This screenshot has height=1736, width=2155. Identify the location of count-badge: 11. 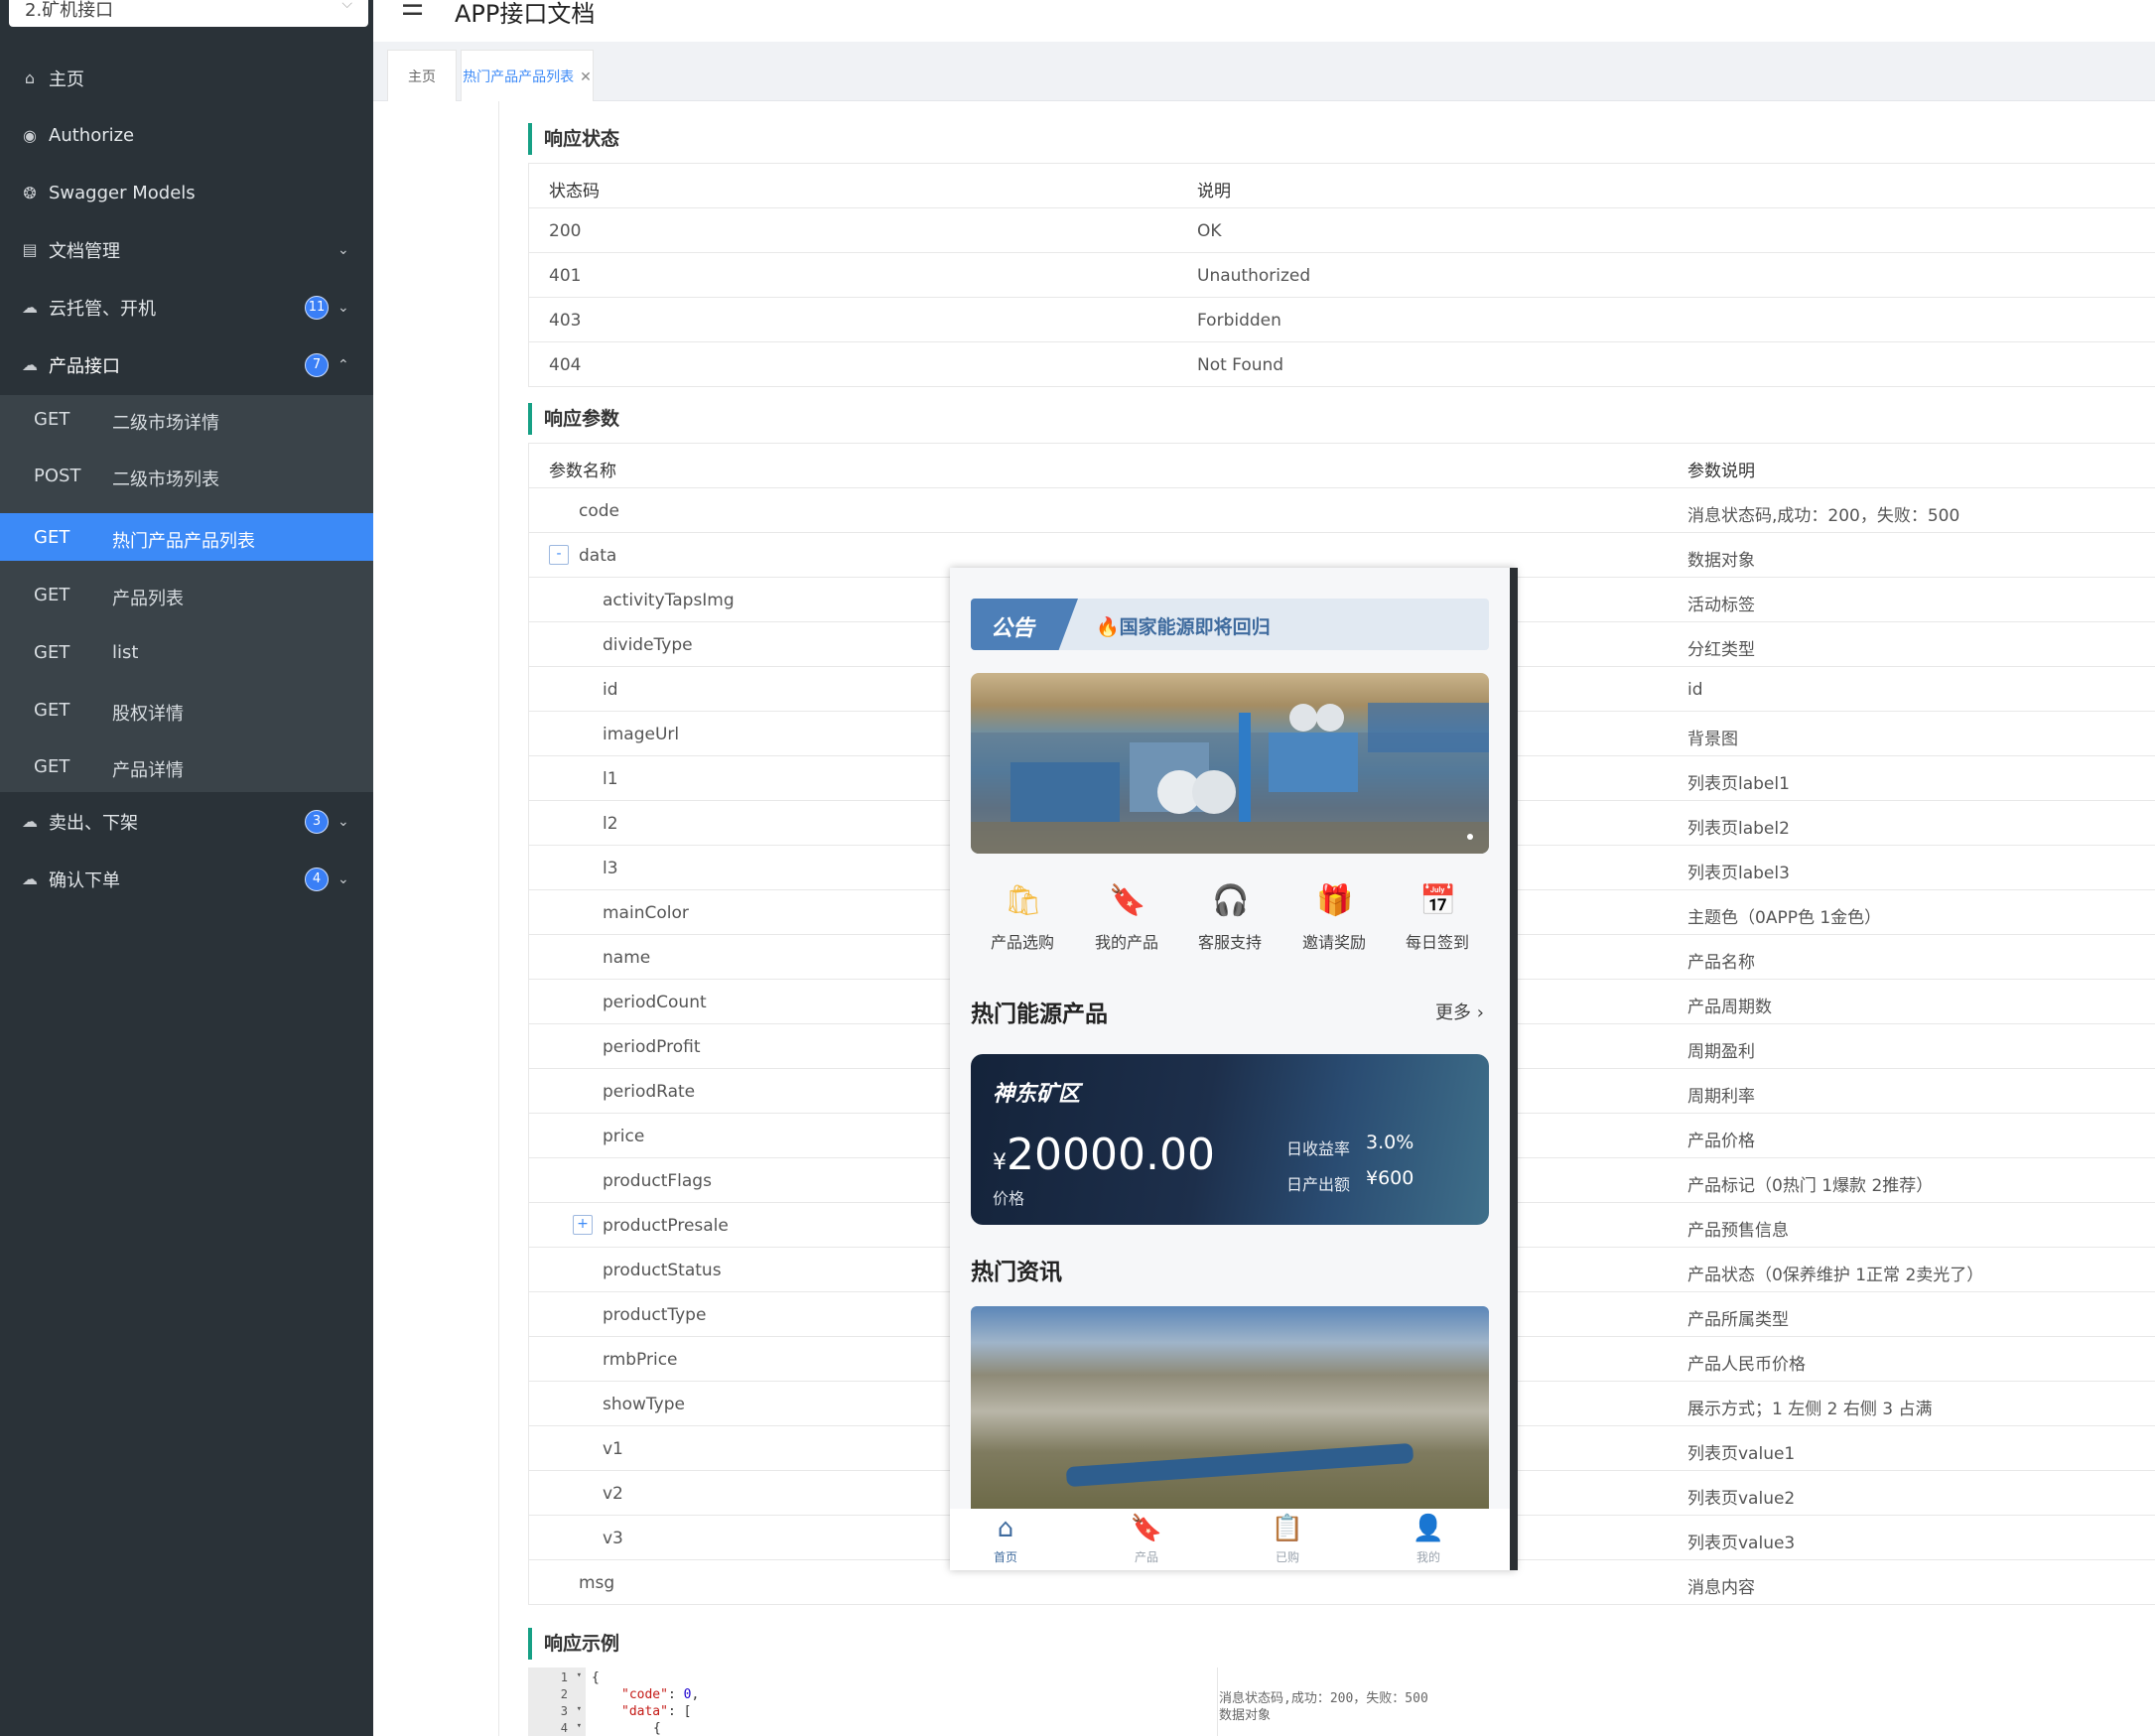
(317, 307).